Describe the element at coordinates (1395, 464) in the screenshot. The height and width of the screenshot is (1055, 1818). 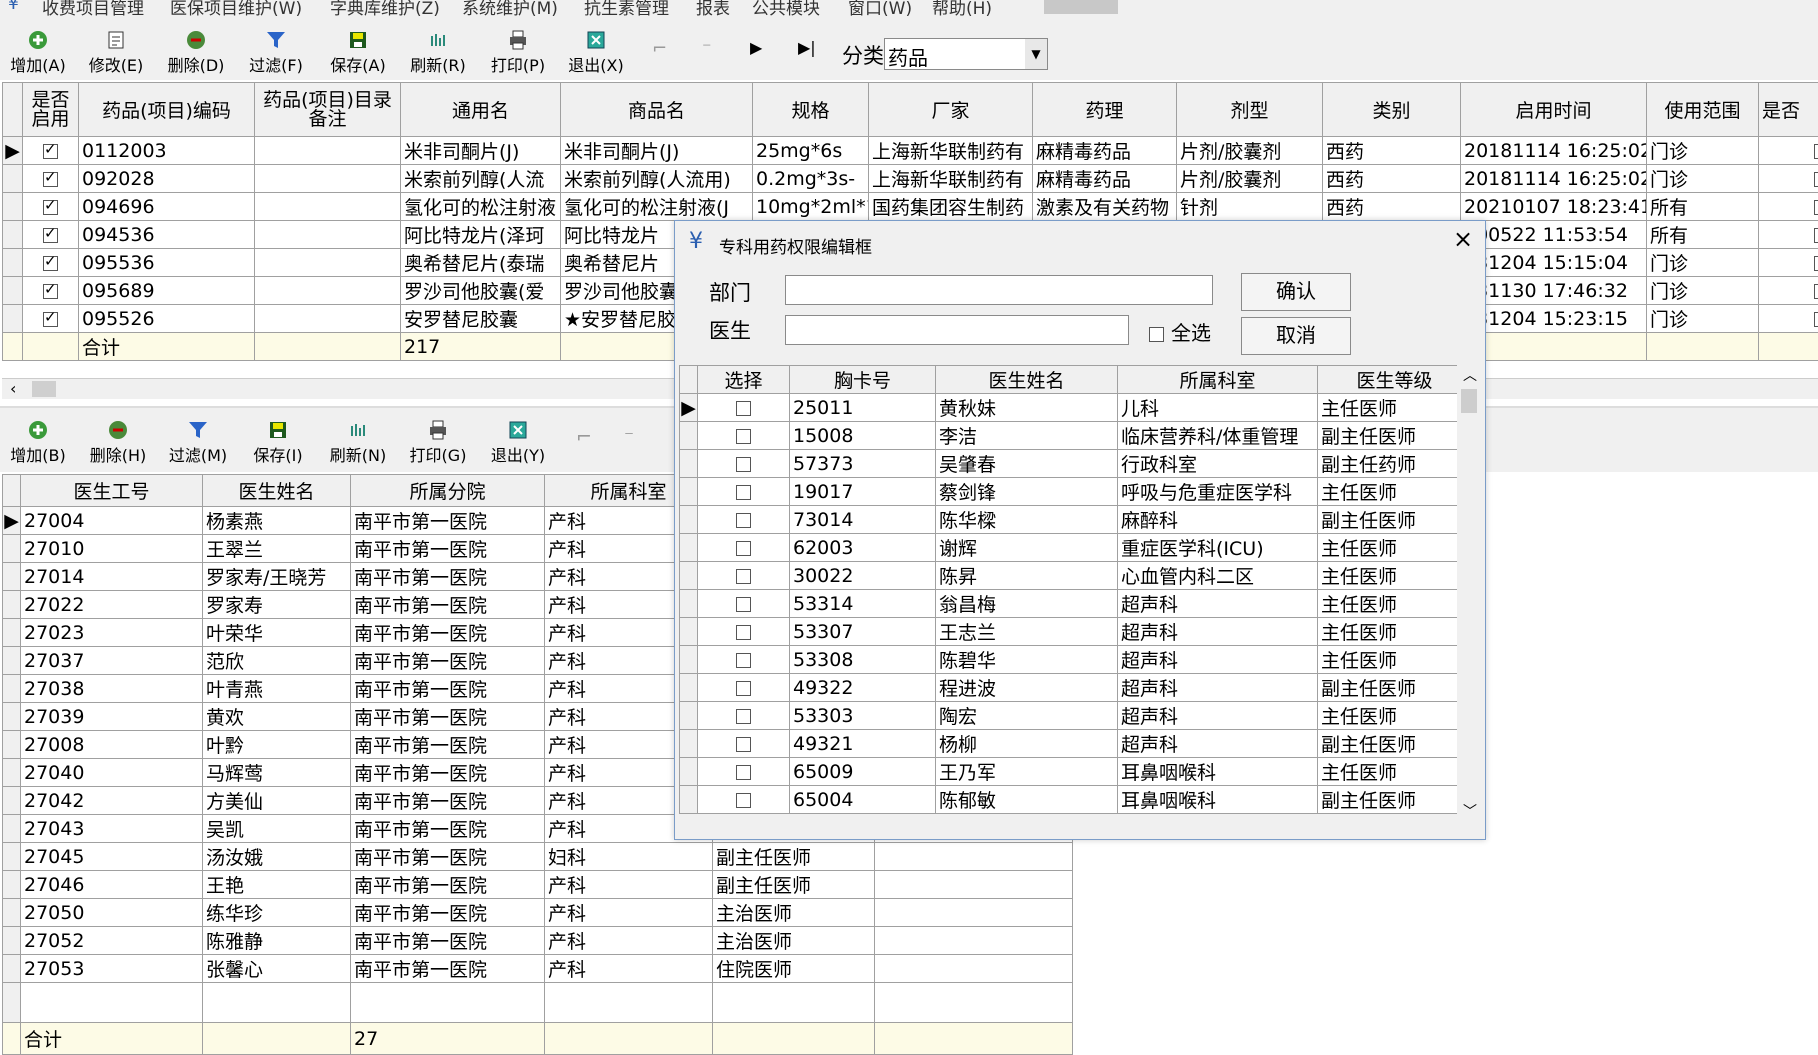
I see `cell-level: 副主任药师` at that location.